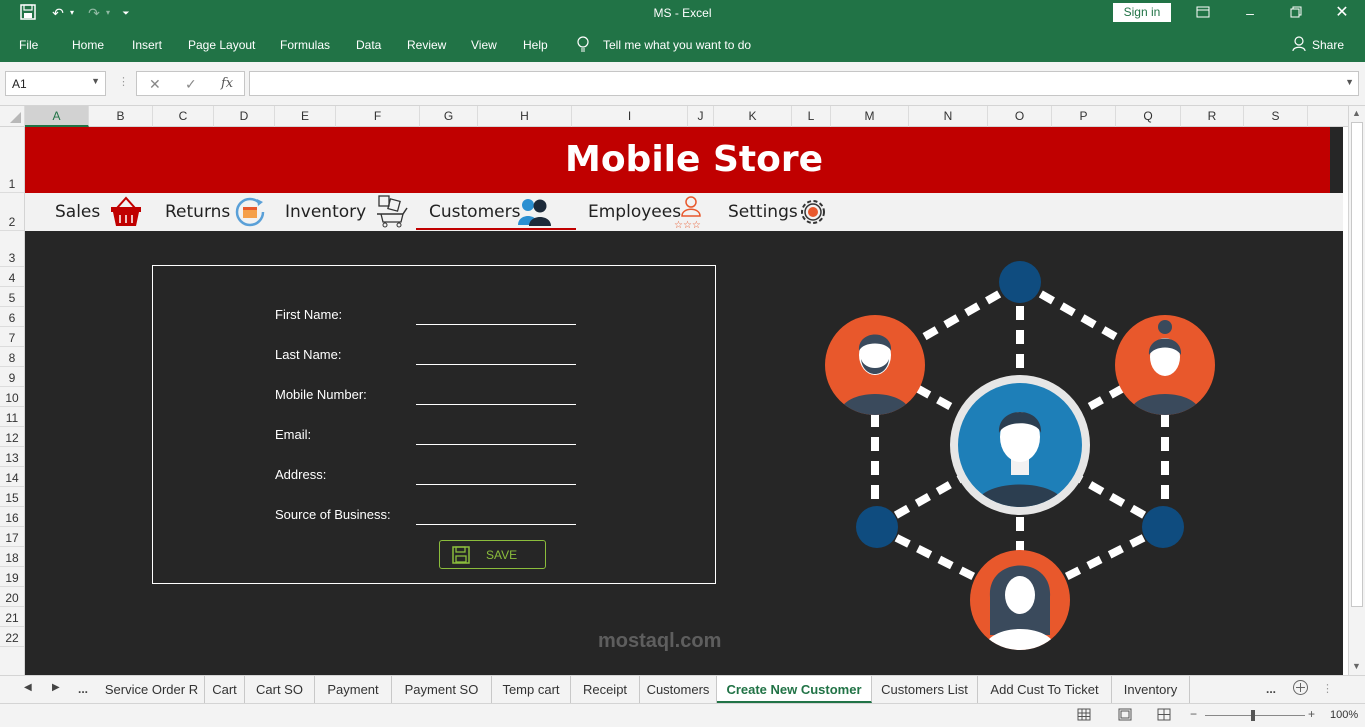 Image resolution: width=1365 pixels, height=727 pixels. Describe the element at coordinates (12, 317) in the screenshot. I see `row-header-6: 6` at that location.